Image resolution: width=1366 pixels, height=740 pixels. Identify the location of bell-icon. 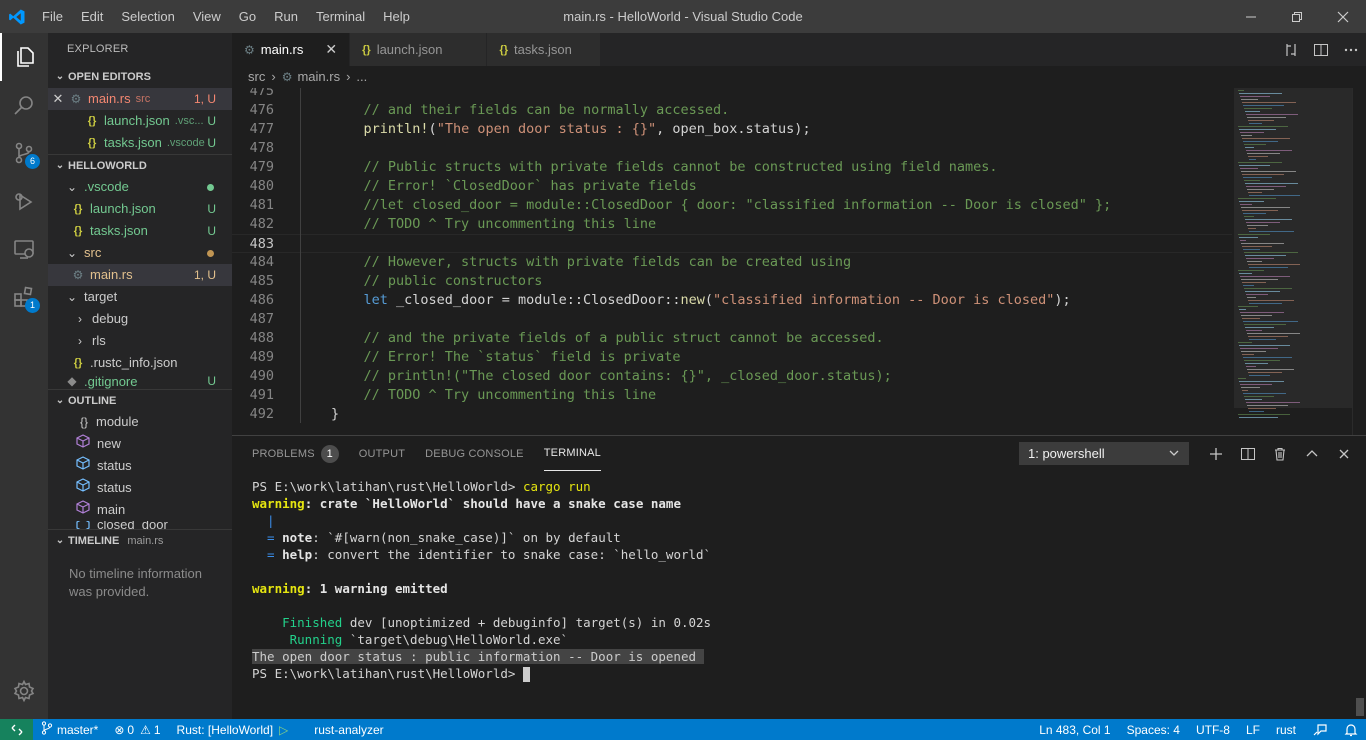
(1351, 729).